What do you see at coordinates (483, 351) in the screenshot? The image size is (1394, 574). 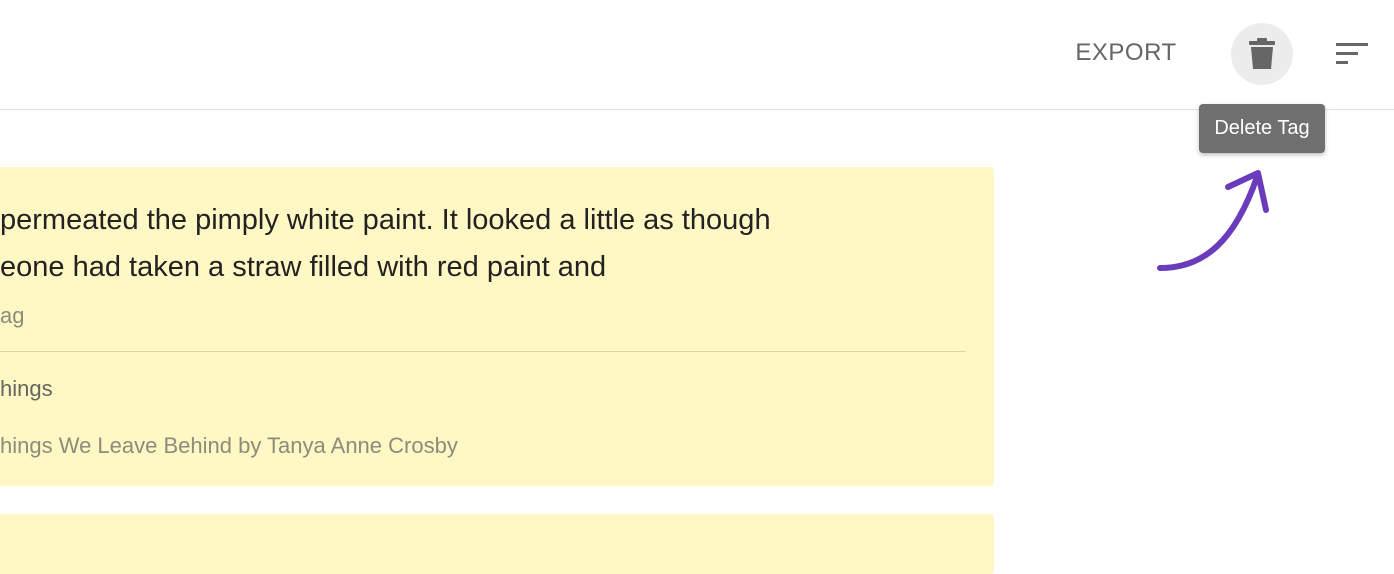 I see `card-divider` at bounding box center [483, 351].